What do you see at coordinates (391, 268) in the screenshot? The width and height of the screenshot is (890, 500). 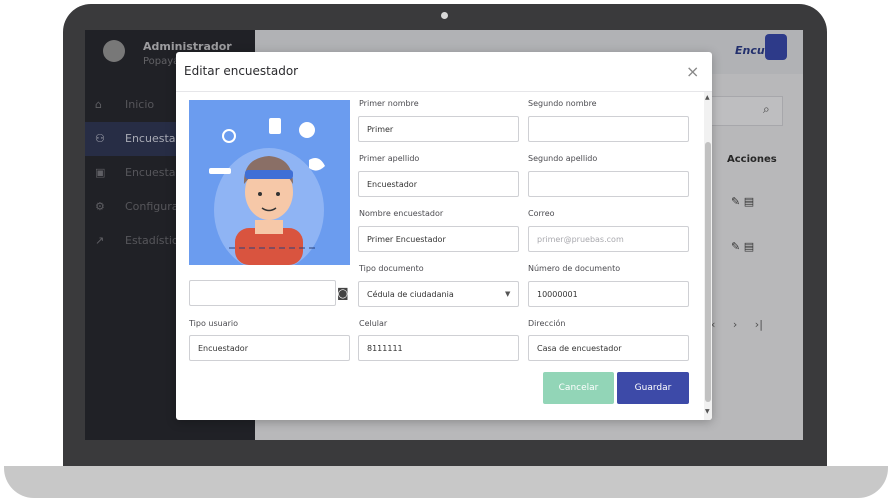 I see `label-tipo-documento: Tipo documento` at bounding box center [391, 268].